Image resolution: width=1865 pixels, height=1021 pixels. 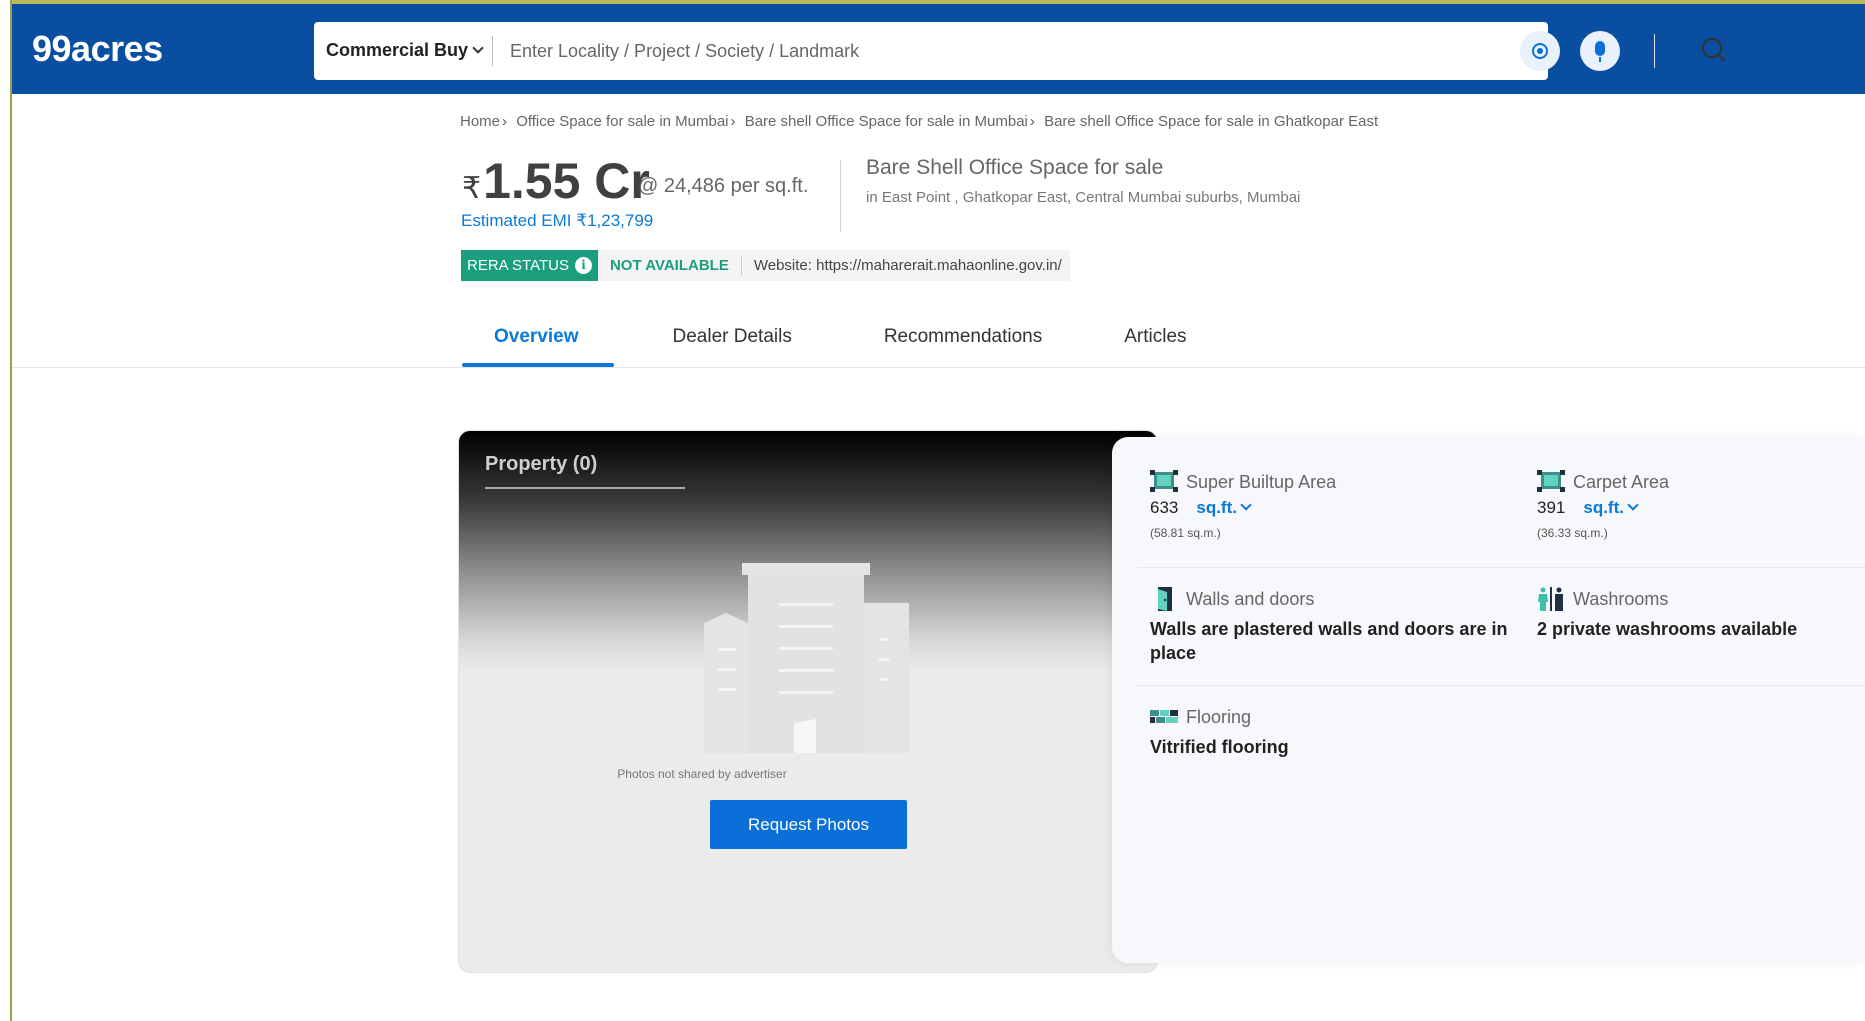 I want to click on breadcrumb-home: Home, so click(x=480, y=121).